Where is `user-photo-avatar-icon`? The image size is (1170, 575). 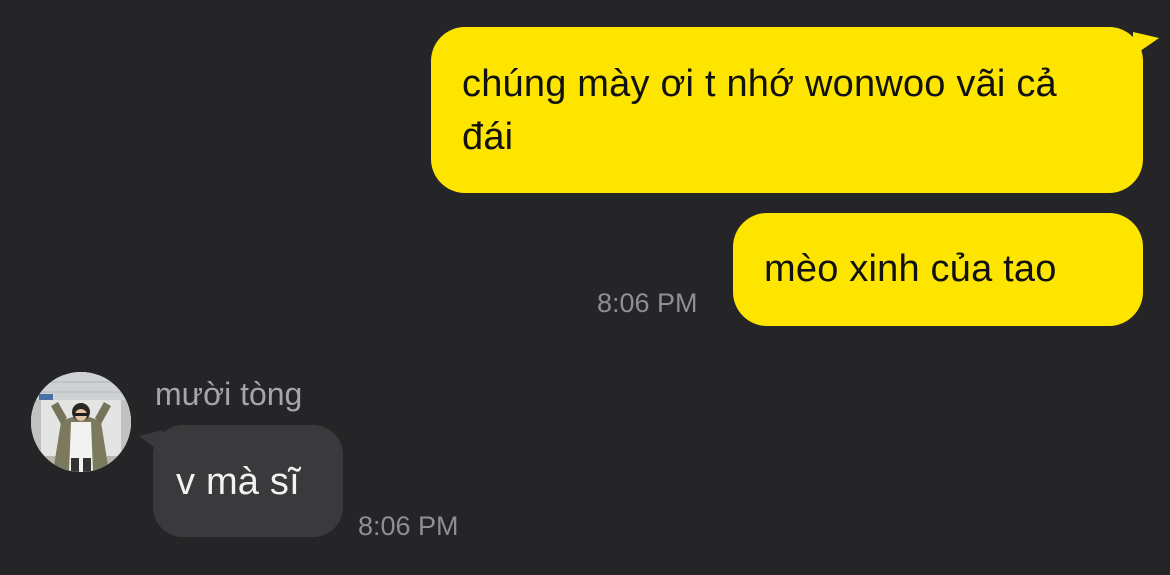
user-photo-avatar-icon is located at coordinates (81, 422).